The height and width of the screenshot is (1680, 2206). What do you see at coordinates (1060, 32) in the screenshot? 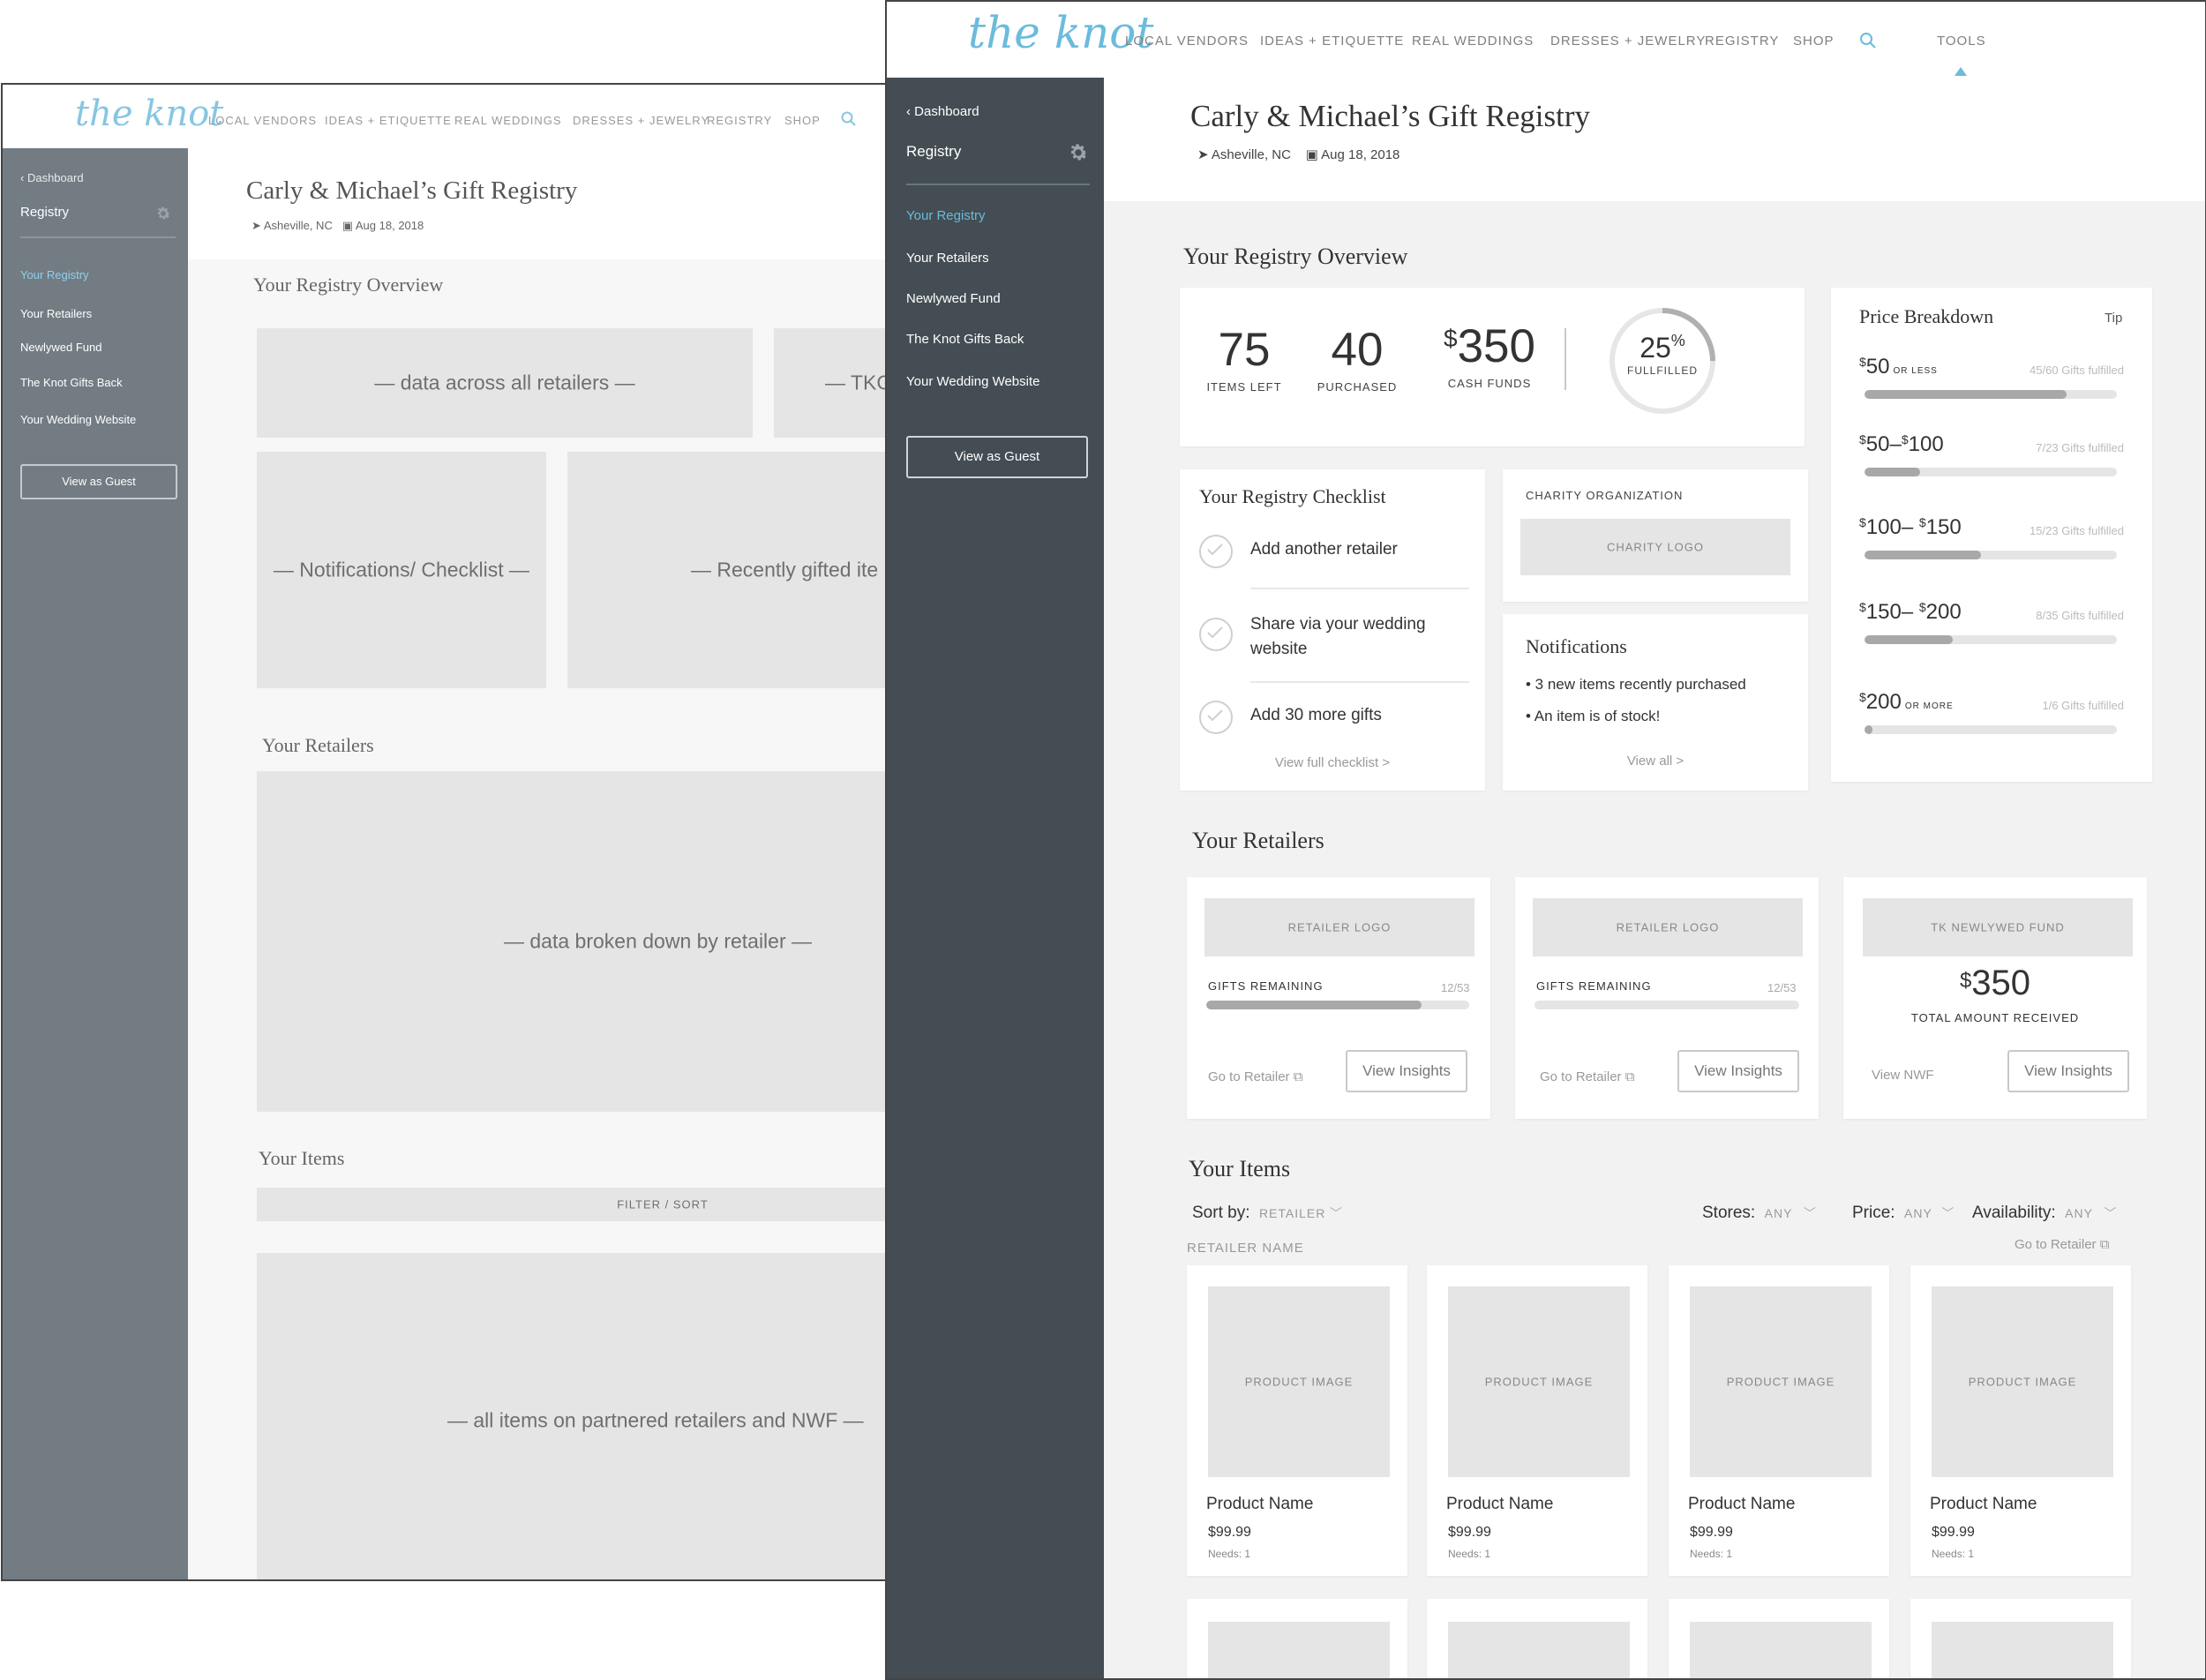
I see `brand-logo-main: the knot` at bounding box center [1060, 32].